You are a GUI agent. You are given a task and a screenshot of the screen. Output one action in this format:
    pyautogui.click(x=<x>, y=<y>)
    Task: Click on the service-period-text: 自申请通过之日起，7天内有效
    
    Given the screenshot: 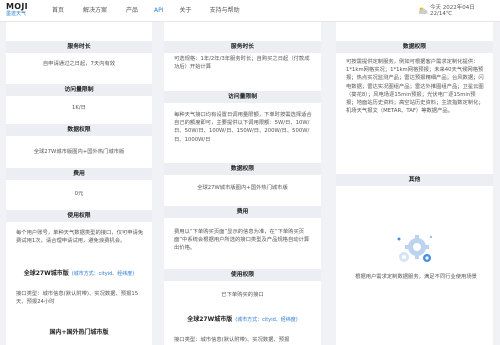 What is the action you would take?
    pyautogui.click(x=79, y=64)
    